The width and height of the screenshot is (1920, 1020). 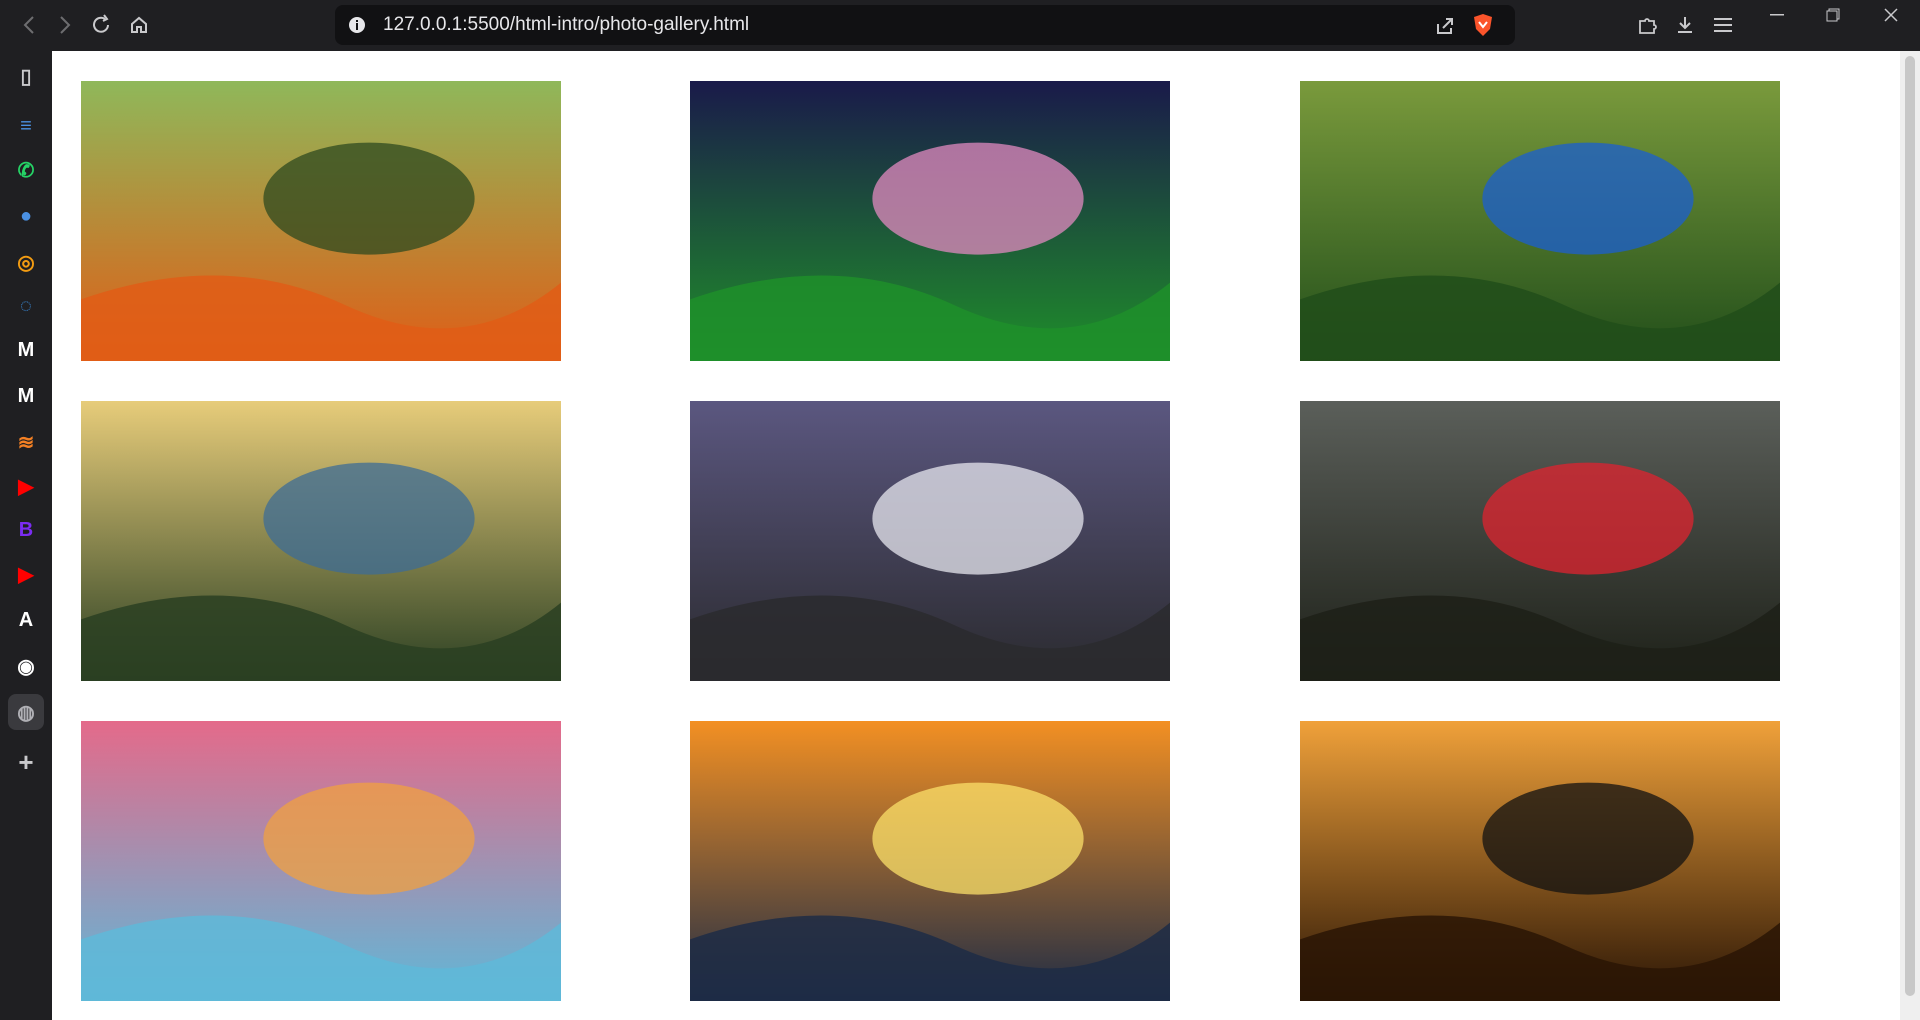 What do you see at coordinates (65, 25) in the screenshot?
I see `forward-icon` at bounding box center [65, 25].